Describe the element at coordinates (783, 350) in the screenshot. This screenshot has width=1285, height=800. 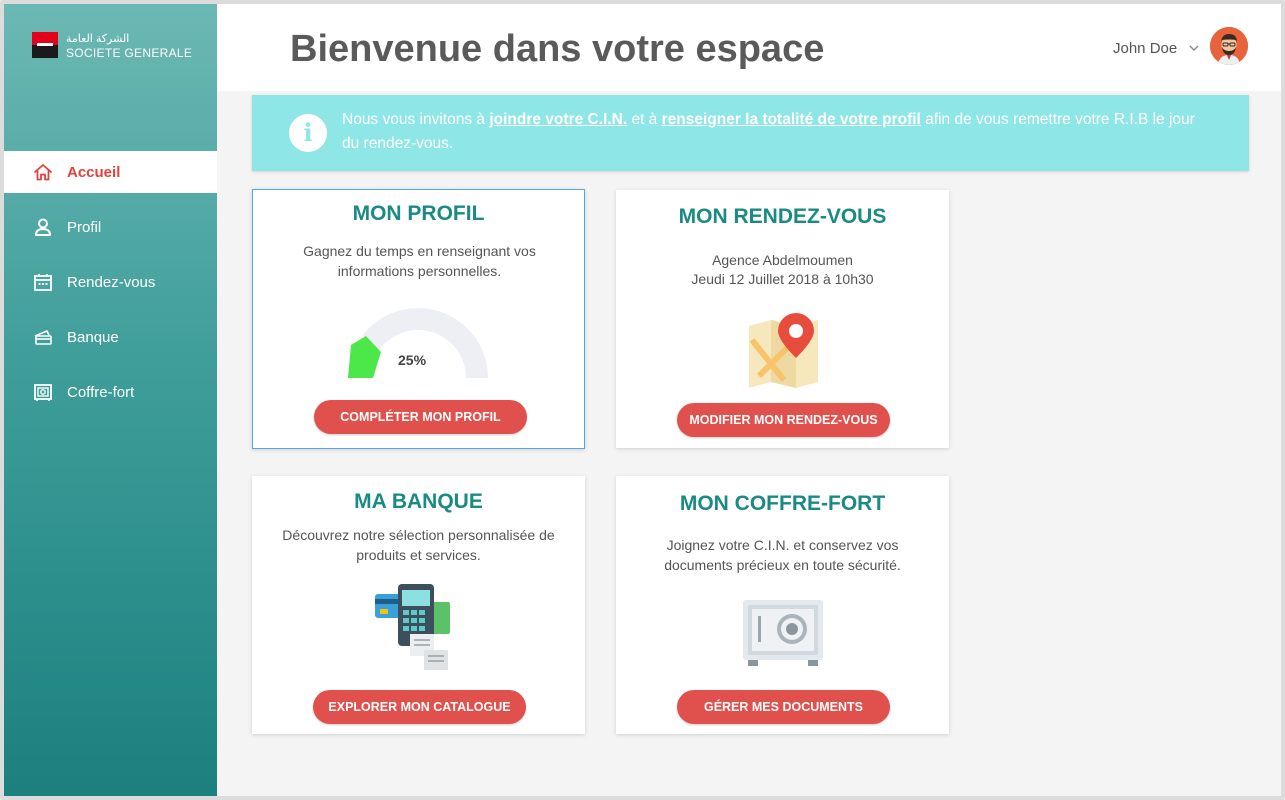
I see `map-pin-icon` at that location.